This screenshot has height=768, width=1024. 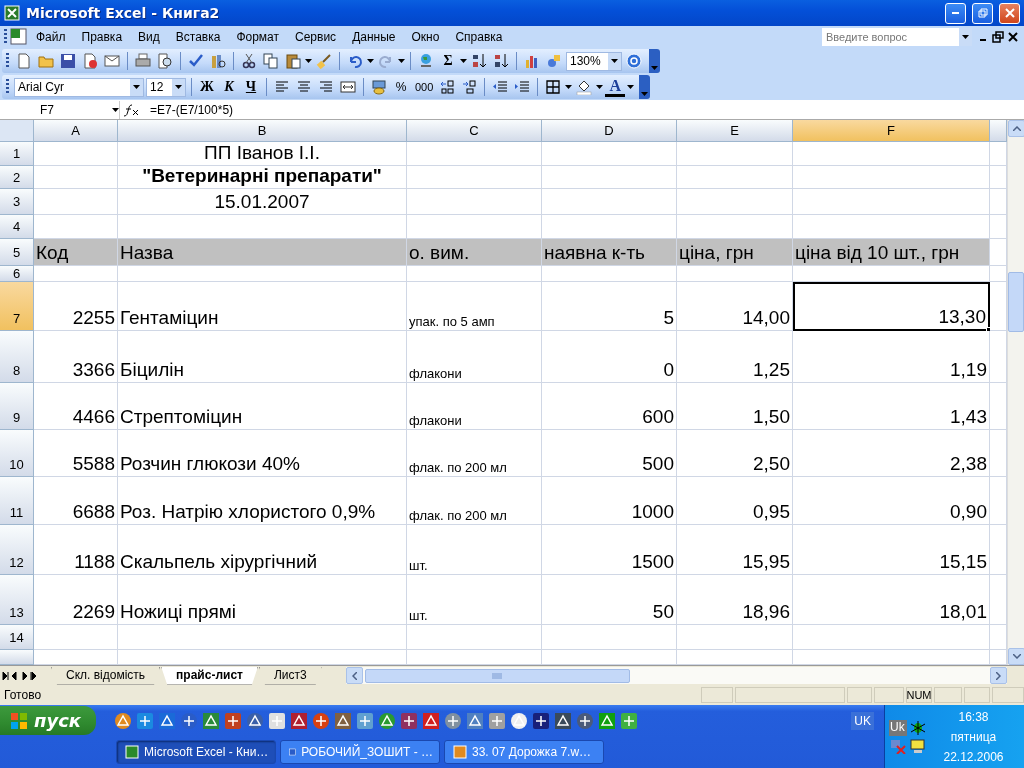 What do you see at coordinates (106, 675) in the screenshot?
I see `sheet-tab: Скл. відомість` at bounding box center [106, 675].